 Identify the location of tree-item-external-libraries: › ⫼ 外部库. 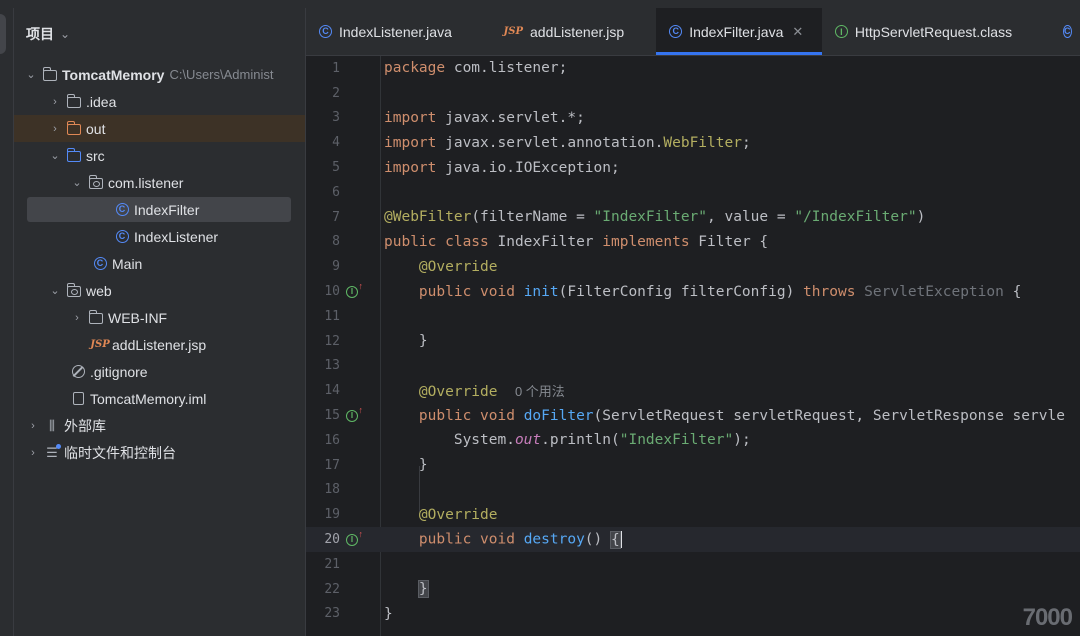
(159, 425).